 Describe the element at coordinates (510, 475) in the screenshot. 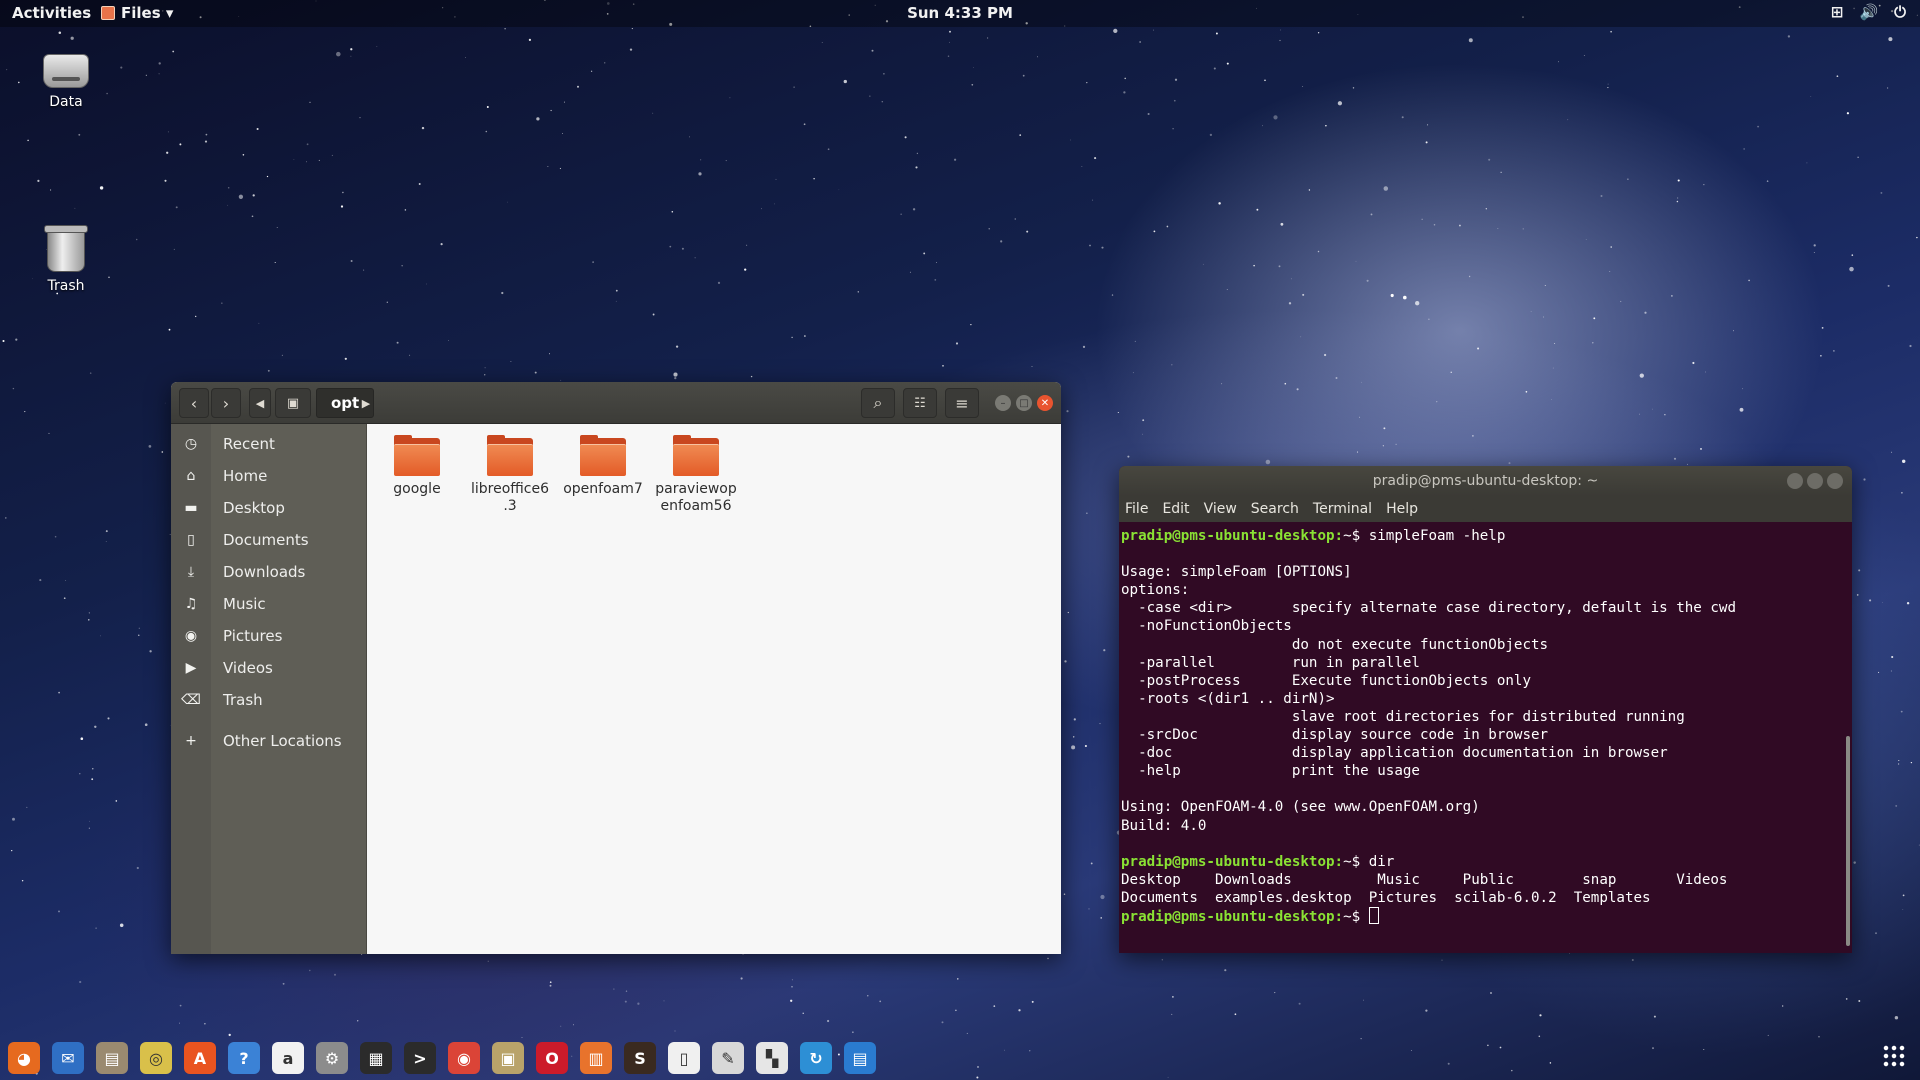

I see `folder-item: libreoffice6.3` at that location.